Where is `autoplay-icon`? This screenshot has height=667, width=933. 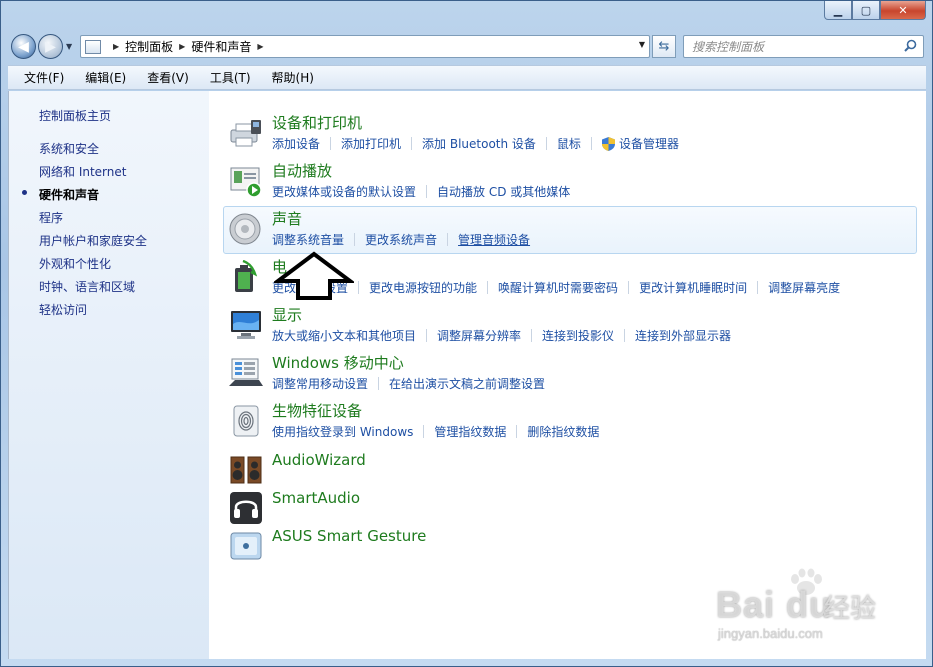 autoplay-icon is located at coordinates (246, 181).